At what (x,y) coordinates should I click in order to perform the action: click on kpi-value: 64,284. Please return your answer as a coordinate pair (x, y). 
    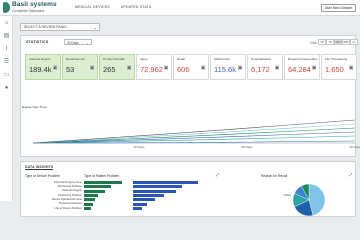
    Looking at the image, I should click on (299, 69).